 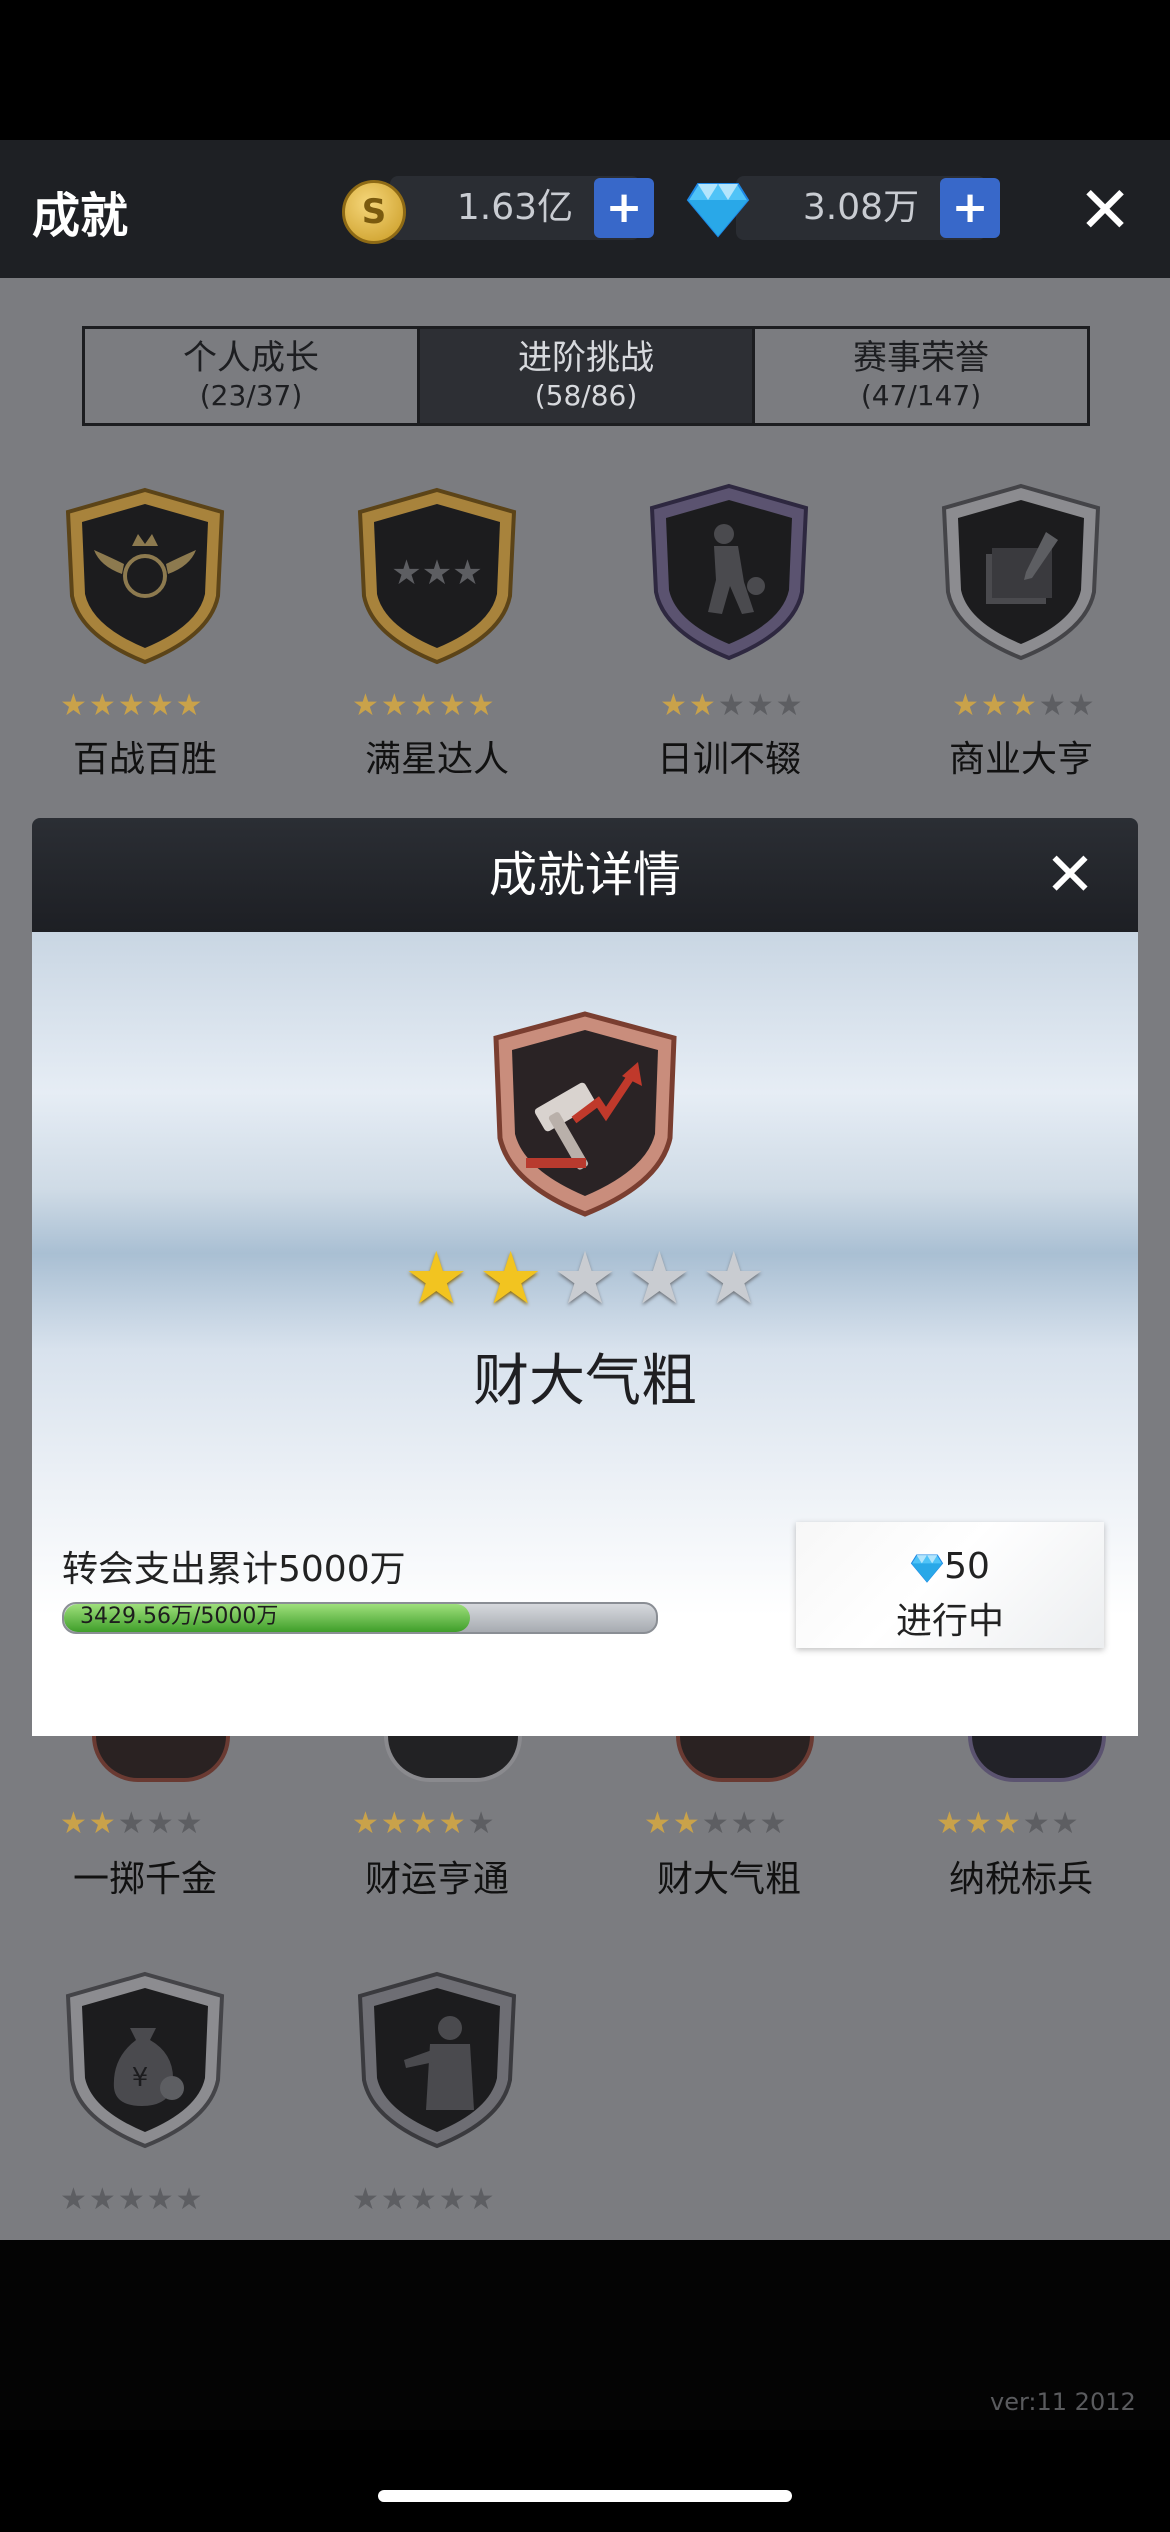 What do you see at coordinates (1020, 1879) in the screenshot?
I see `achievement-name: 纳税标兵` at bounding box center [1020, 1879].